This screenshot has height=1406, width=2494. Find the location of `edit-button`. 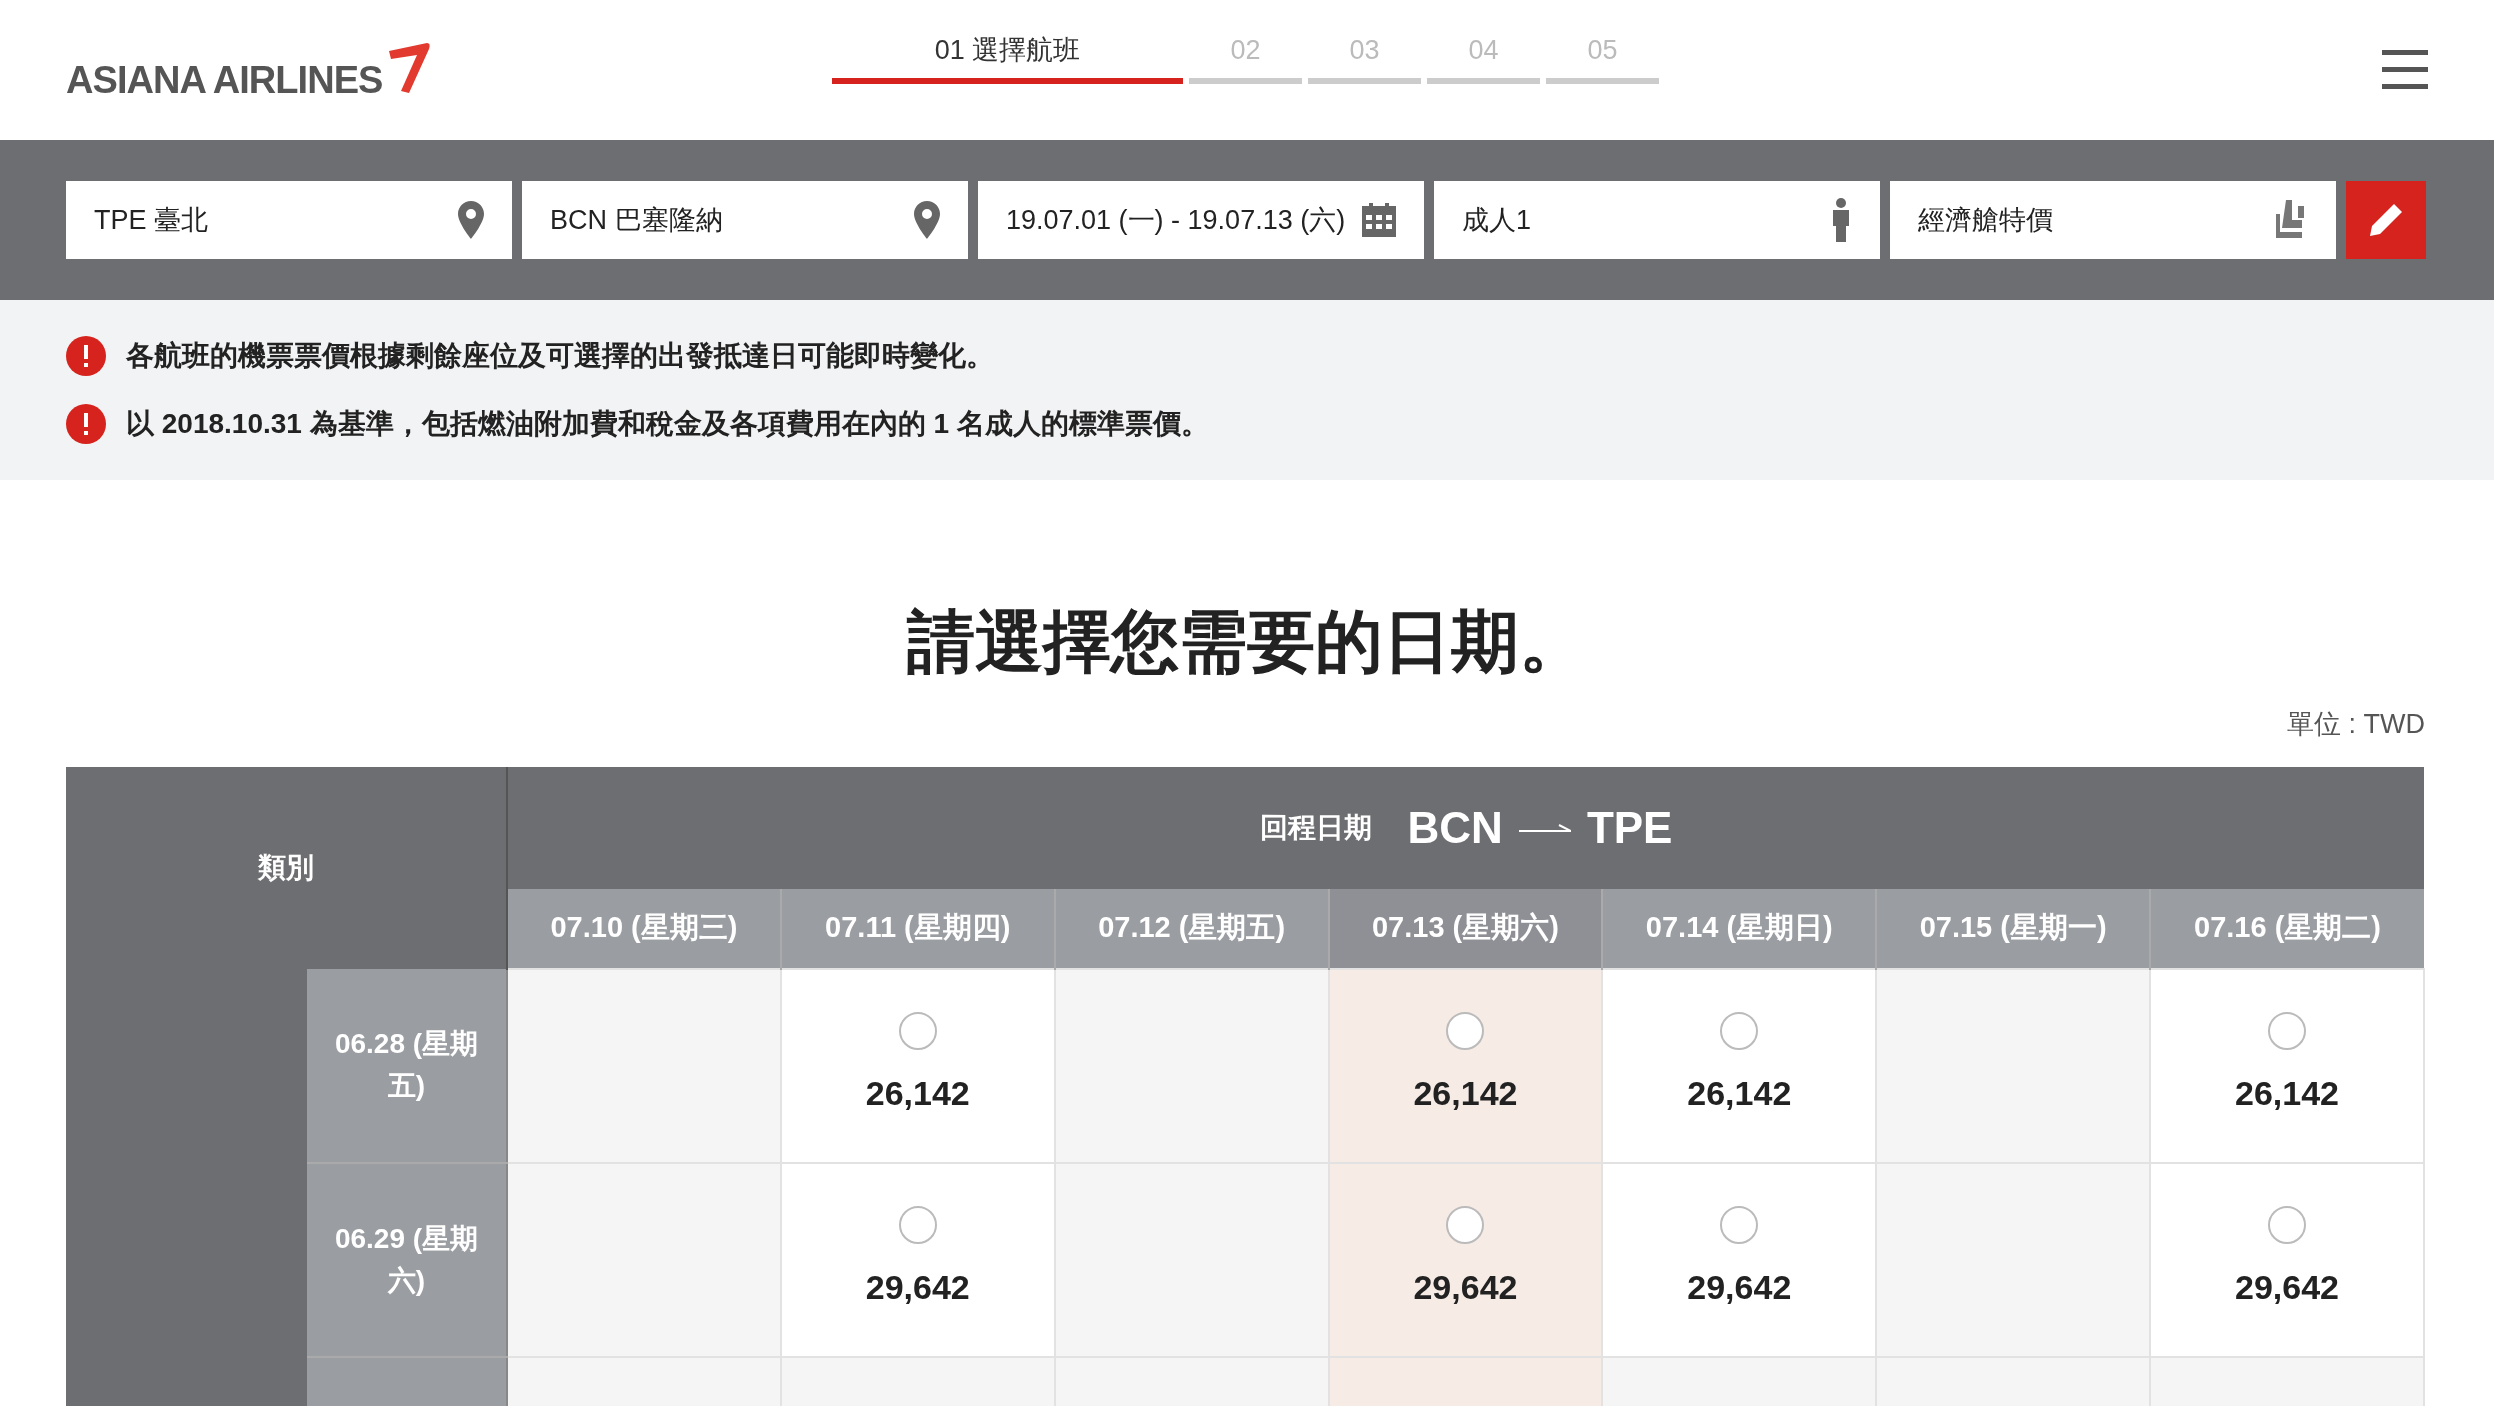

edit-button is located at coordinates (2386, 220).